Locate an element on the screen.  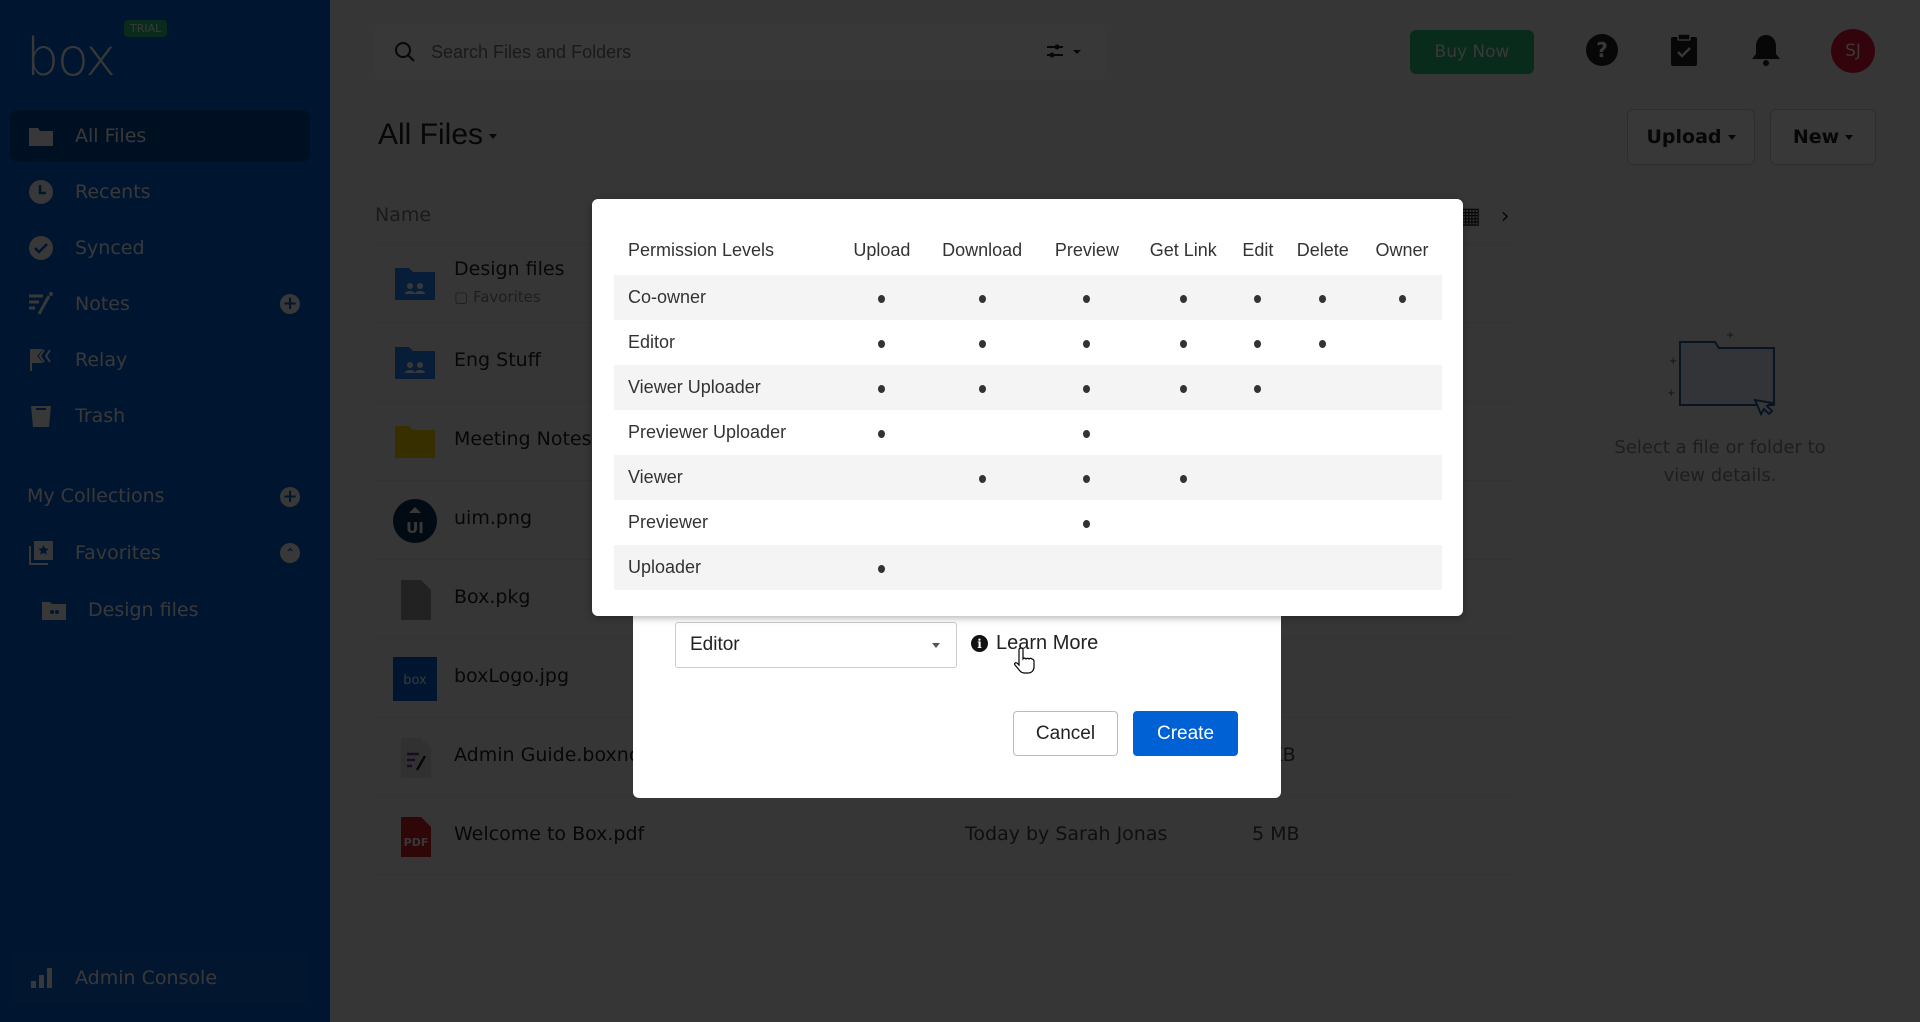
permission-level-name: Uploader is located at coordinates (665, 567).